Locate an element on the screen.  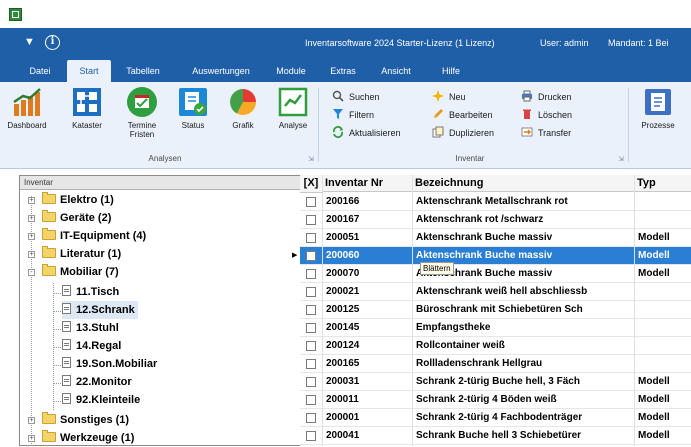
loeschen-button: Löschen is located at coordinates (546, 115).